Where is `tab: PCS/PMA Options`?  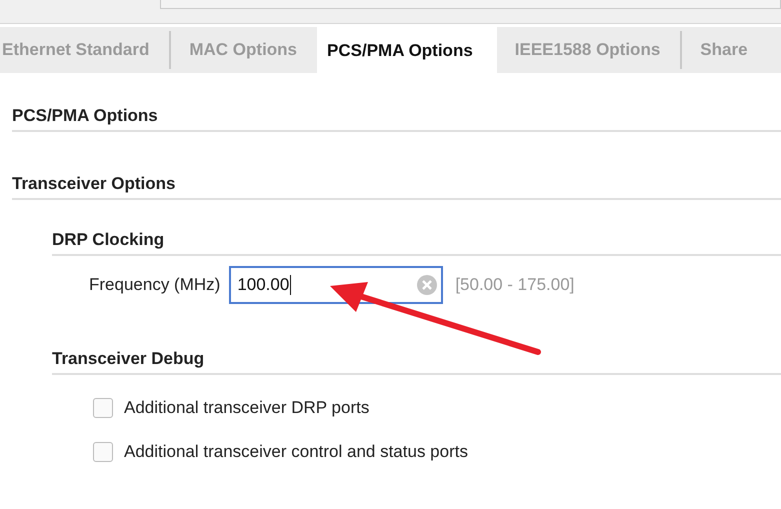 tab: PCS/PMA Options is located at coordinates (407, 50).